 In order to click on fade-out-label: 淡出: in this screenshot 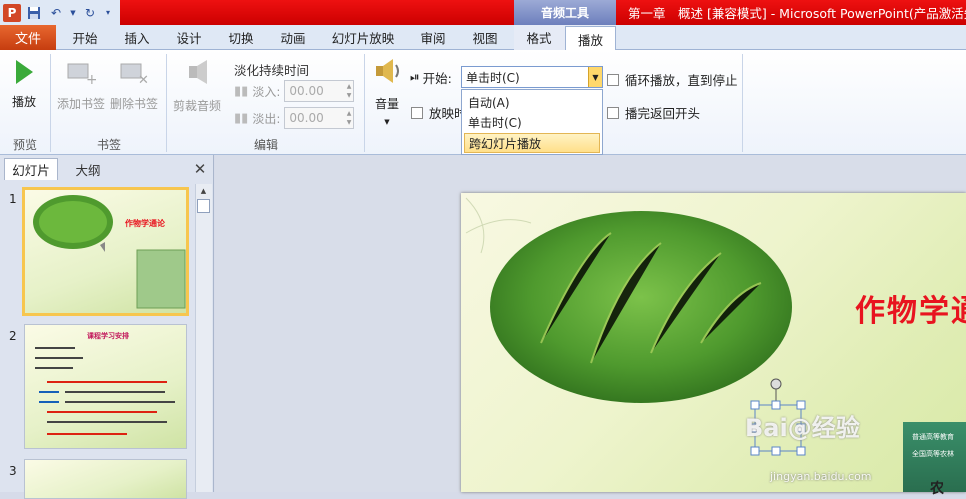, I will do `click(266, 118)`.